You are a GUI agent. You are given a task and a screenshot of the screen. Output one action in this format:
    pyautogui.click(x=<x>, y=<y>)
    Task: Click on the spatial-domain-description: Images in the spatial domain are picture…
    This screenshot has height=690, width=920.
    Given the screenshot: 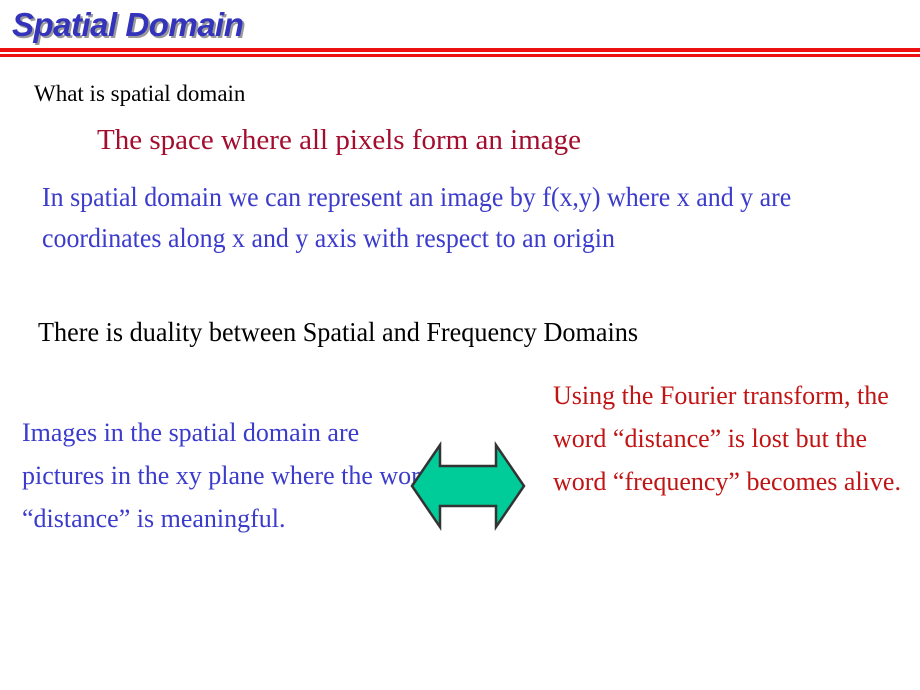 What is the action you would take?
    pyautogui.click(x=227, y=475)
    